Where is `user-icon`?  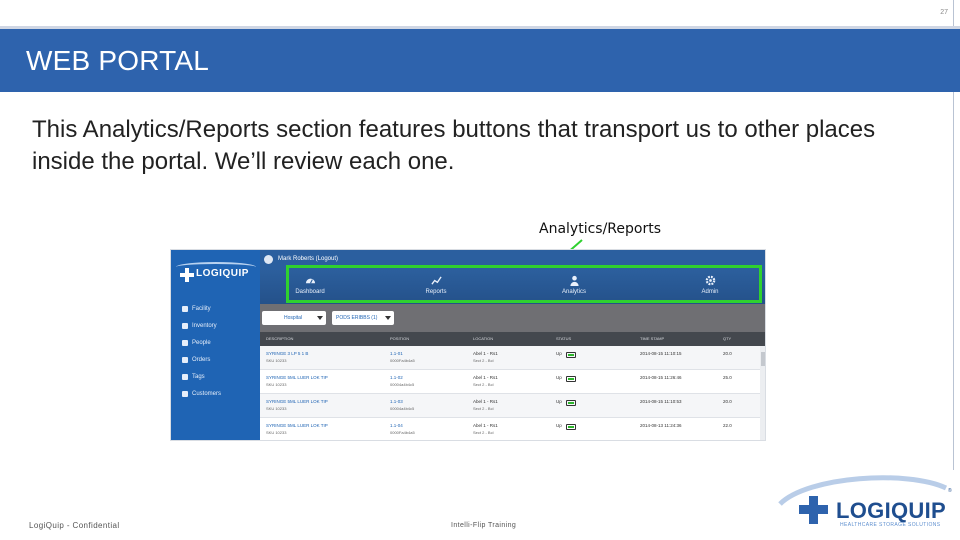 user-icon is located at coordinates (268, 259).